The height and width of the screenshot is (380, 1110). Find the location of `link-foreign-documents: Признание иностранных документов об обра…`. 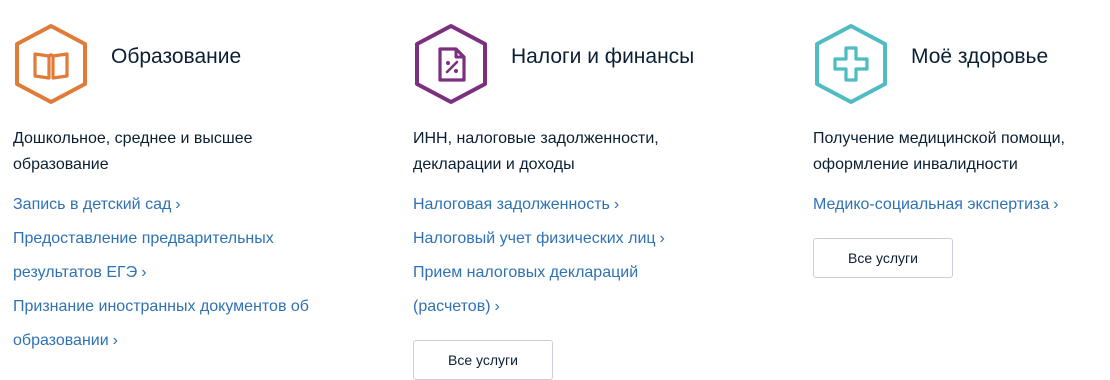

link-foreign-documents: Признание иностранных документов об обра… is located at coordinates (163, 324).